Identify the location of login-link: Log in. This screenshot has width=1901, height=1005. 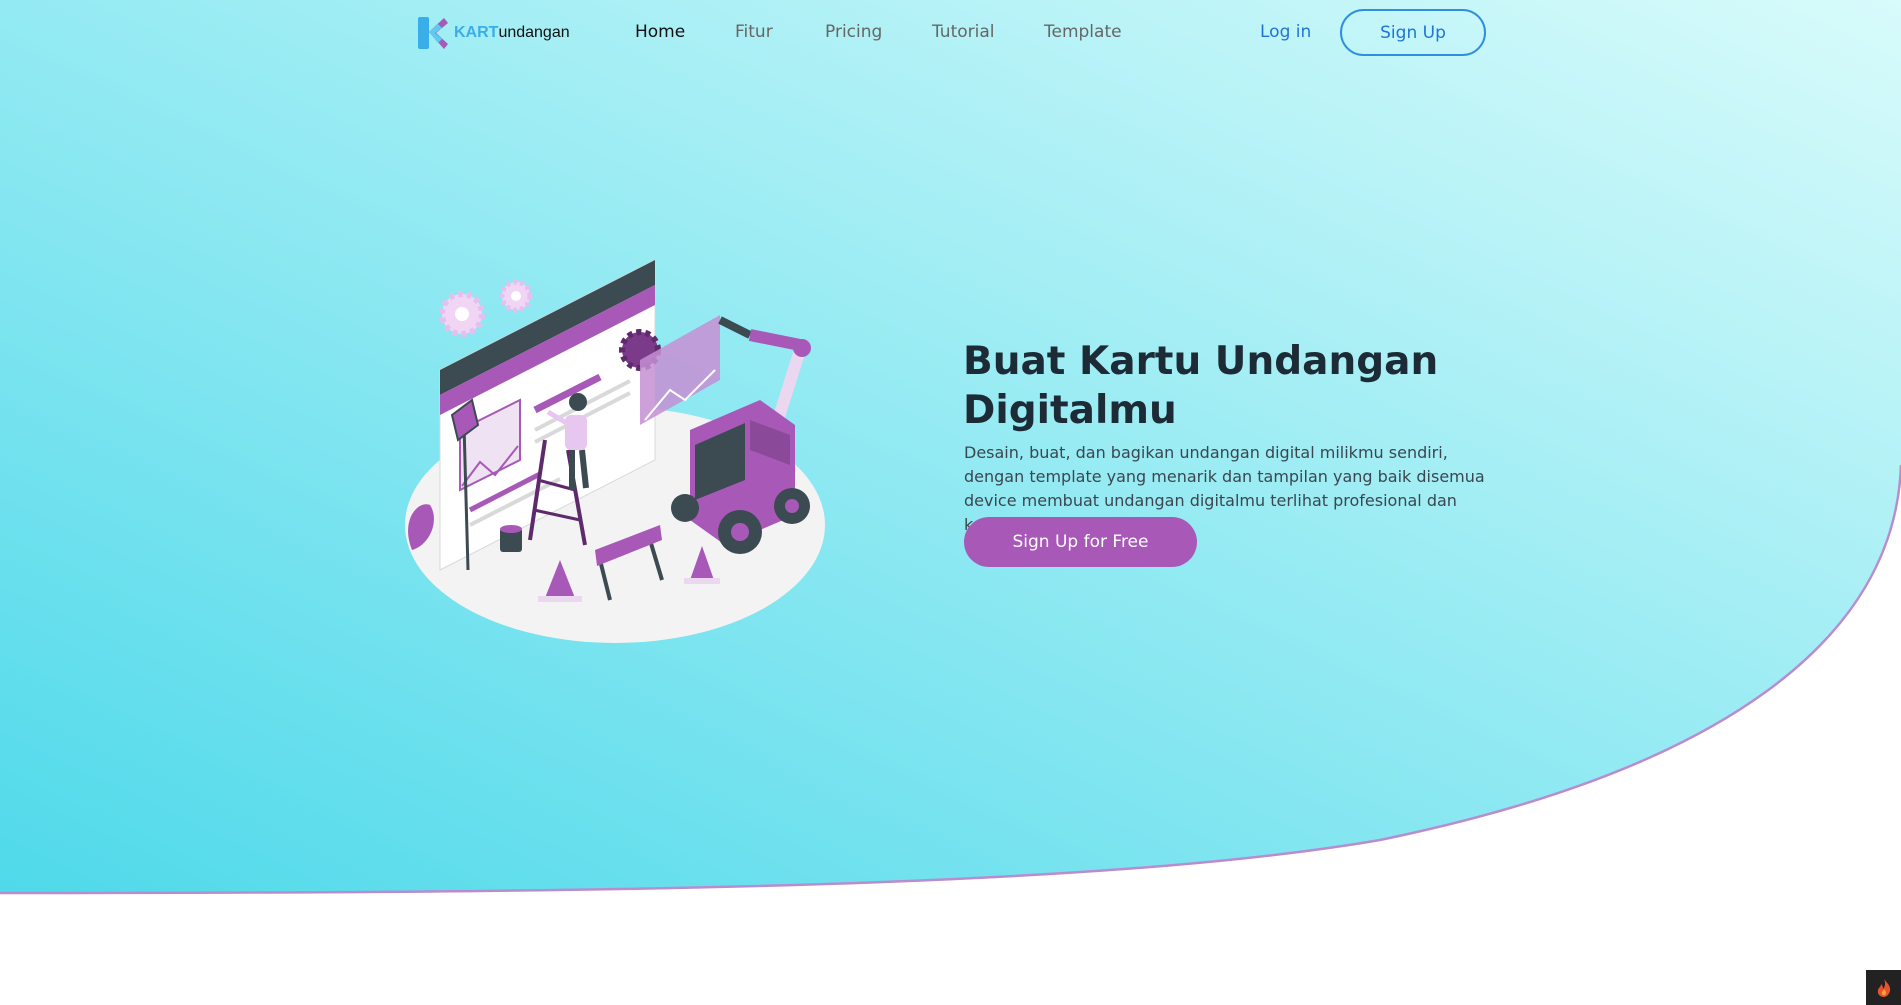
(1285, 32).